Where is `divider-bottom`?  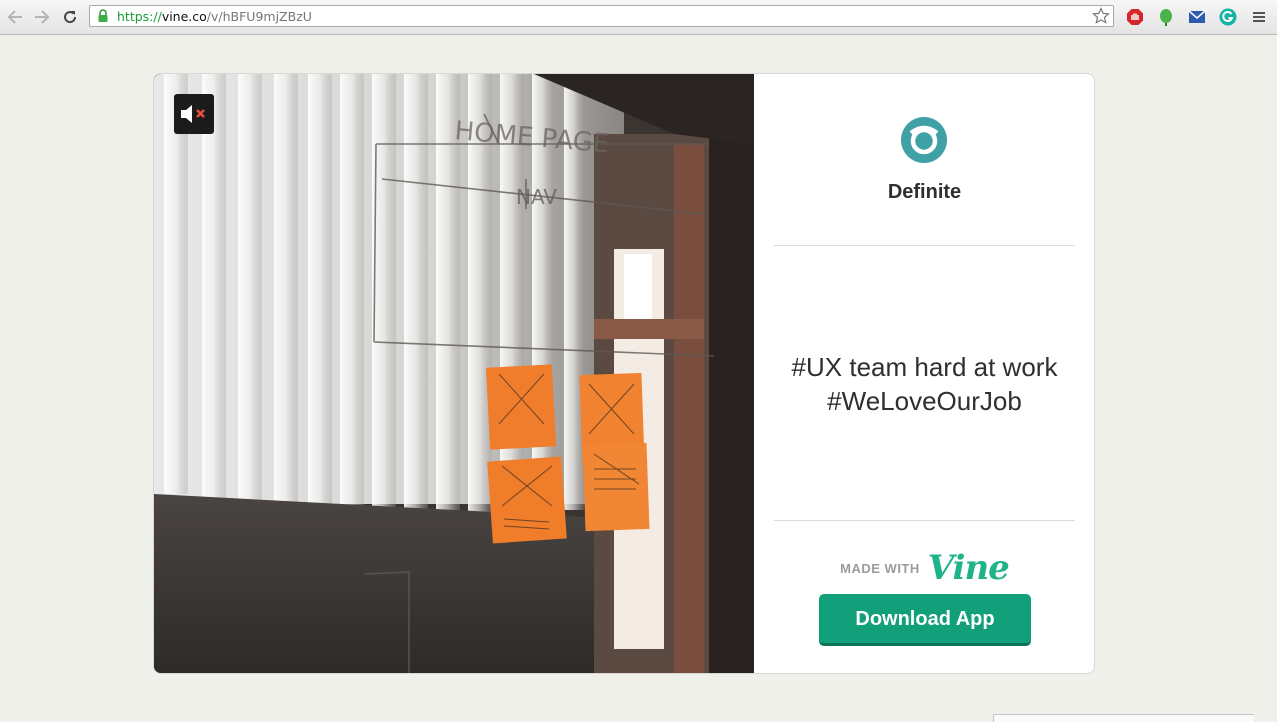 divider-bottom is located at coordinates (924, 520).